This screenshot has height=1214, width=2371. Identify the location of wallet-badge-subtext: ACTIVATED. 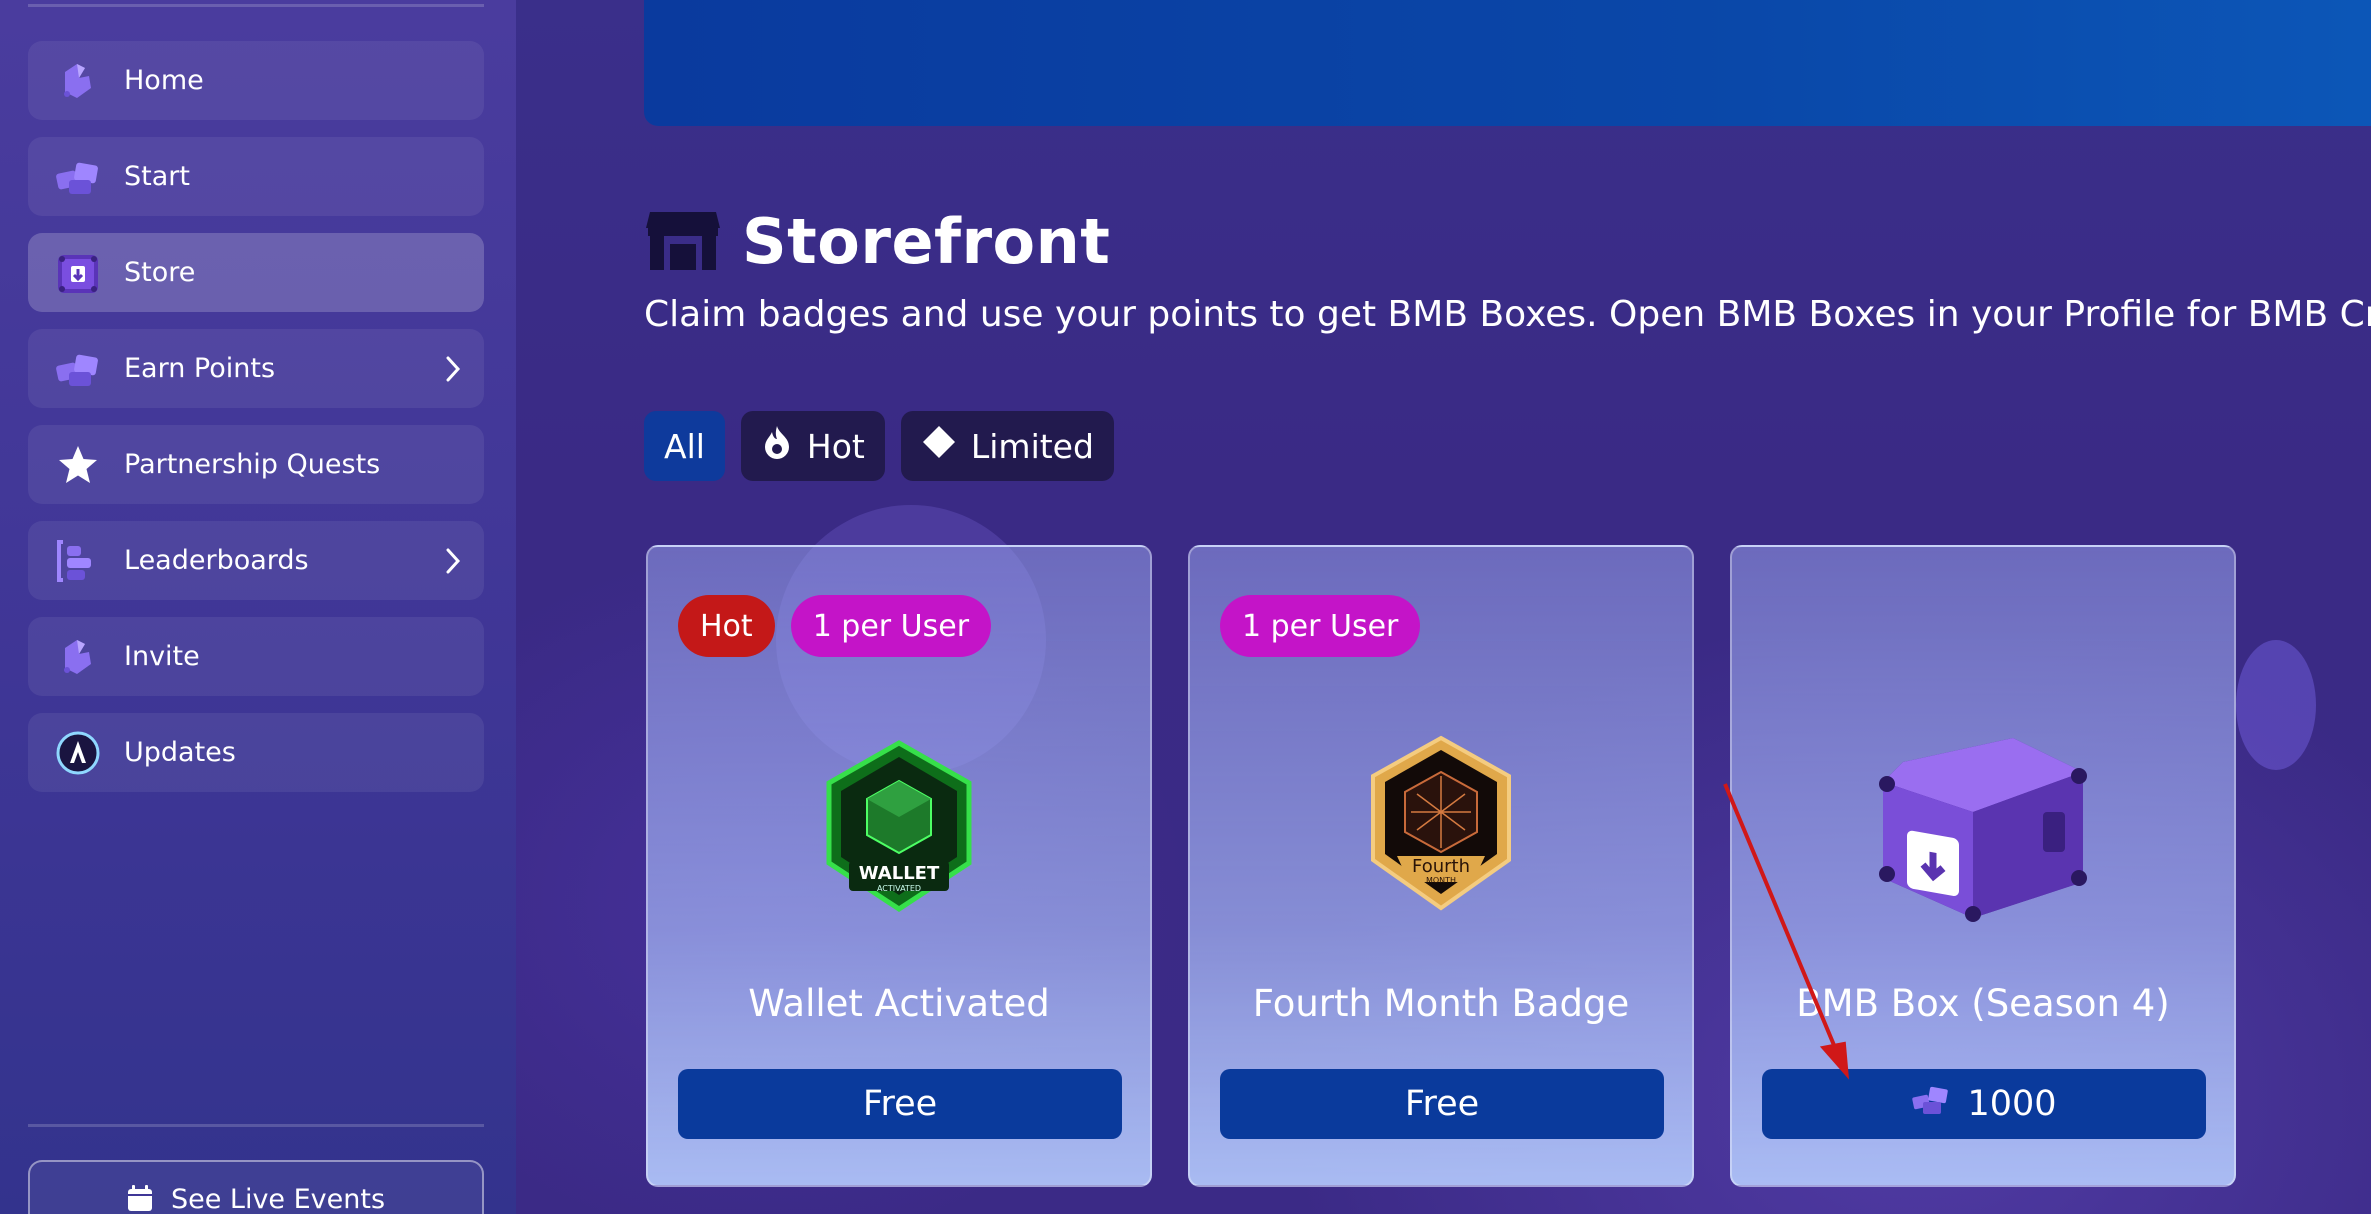
(899, 888).